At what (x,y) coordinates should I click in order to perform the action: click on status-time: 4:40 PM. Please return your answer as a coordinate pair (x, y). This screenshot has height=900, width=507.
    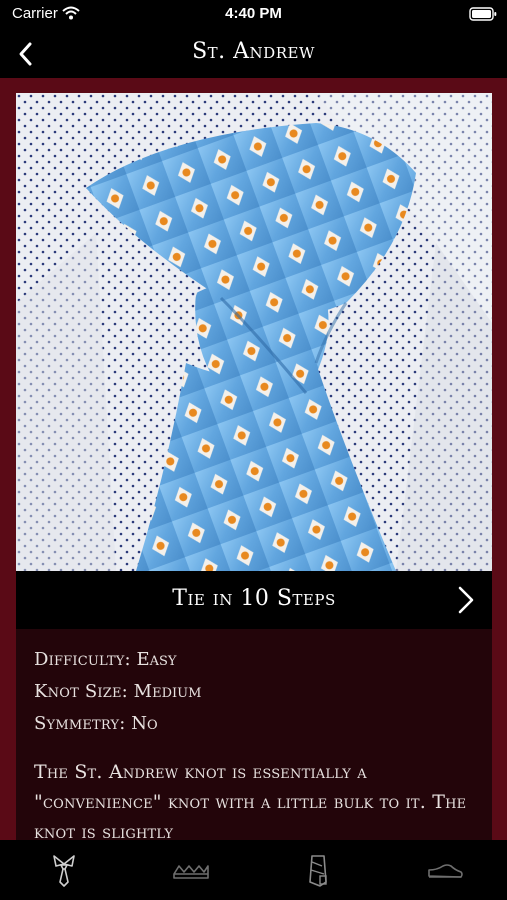
    Looking at the image, I should click on (253, 13).